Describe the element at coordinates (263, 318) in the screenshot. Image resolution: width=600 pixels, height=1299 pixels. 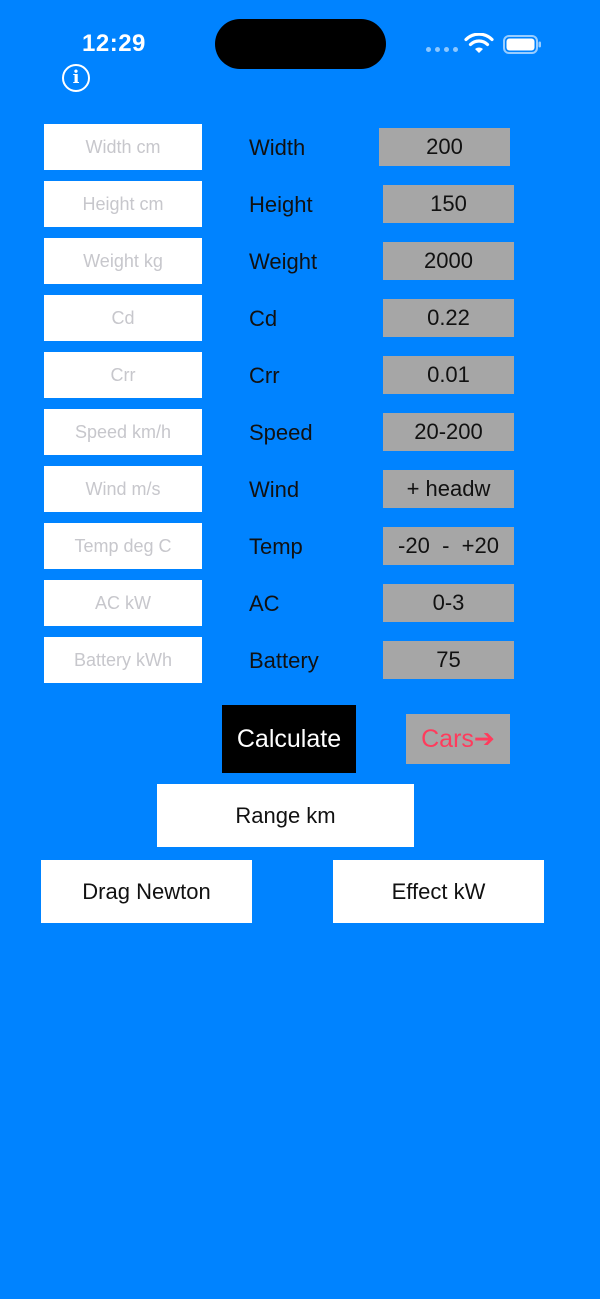
I see `cd-label: Cd` at that location.